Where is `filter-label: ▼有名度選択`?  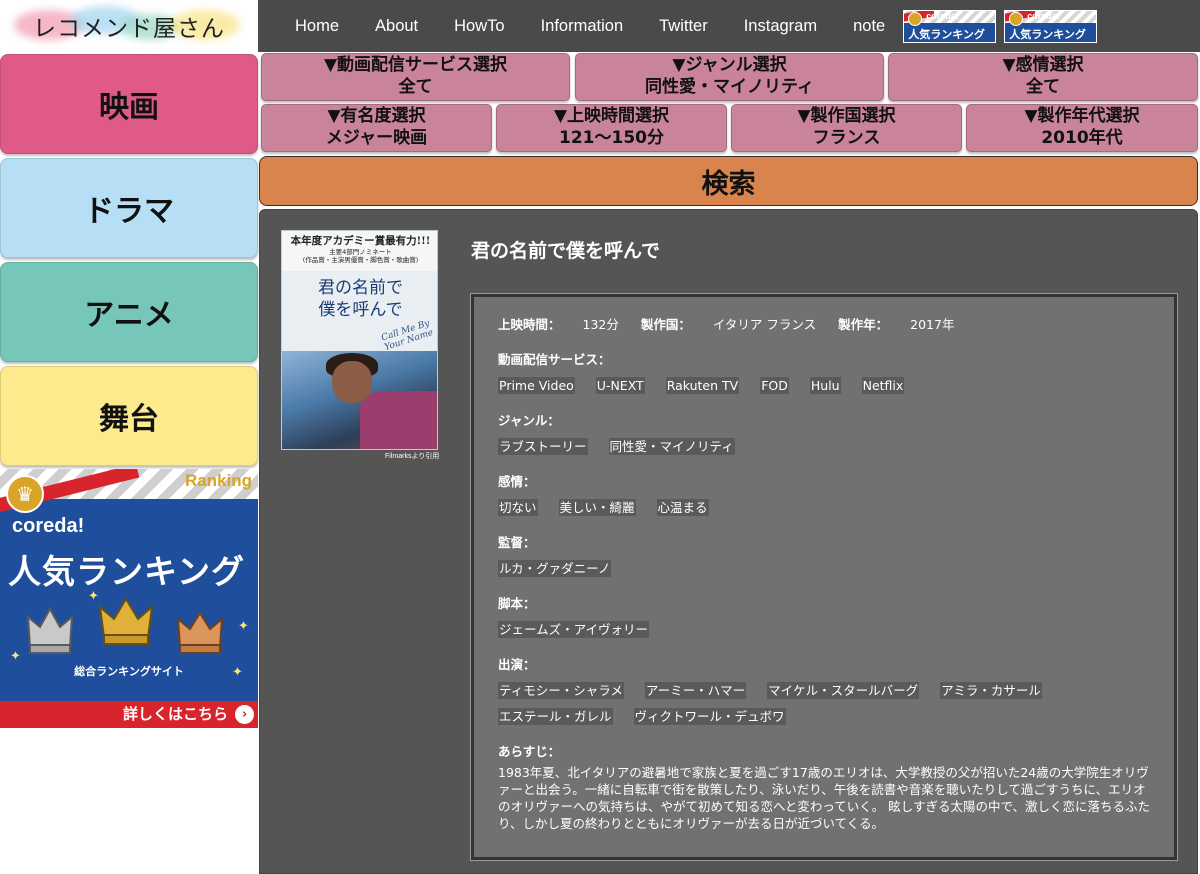
filter-label: ▼有名度選択 is located at coordinates (376, 116).